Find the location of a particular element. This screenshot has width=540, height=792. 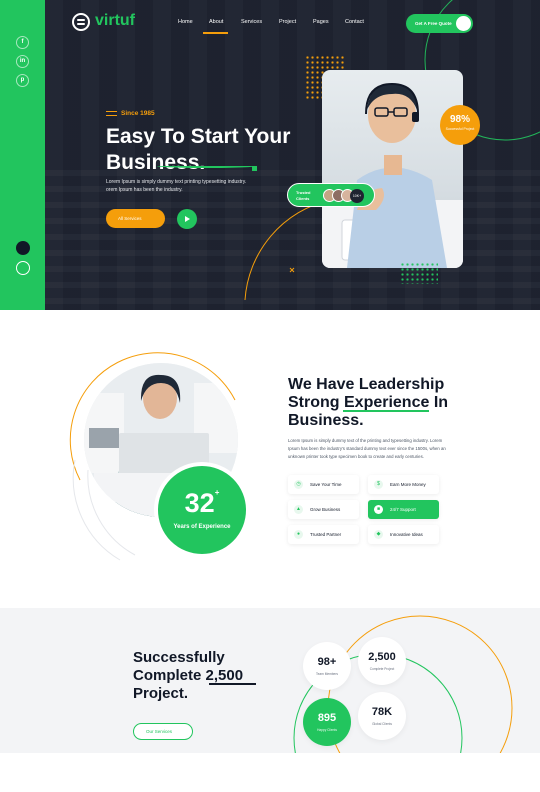

feature-label: Grow Business is located at coordinates (325, 509).